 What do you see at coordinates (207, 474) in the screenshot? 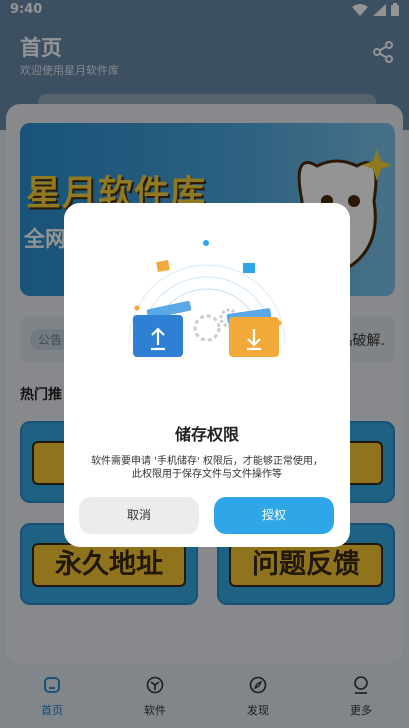
I see `dialog-message-line-2: 此权限用于保存文件与文件操作等` at bounding box center [207, 474].